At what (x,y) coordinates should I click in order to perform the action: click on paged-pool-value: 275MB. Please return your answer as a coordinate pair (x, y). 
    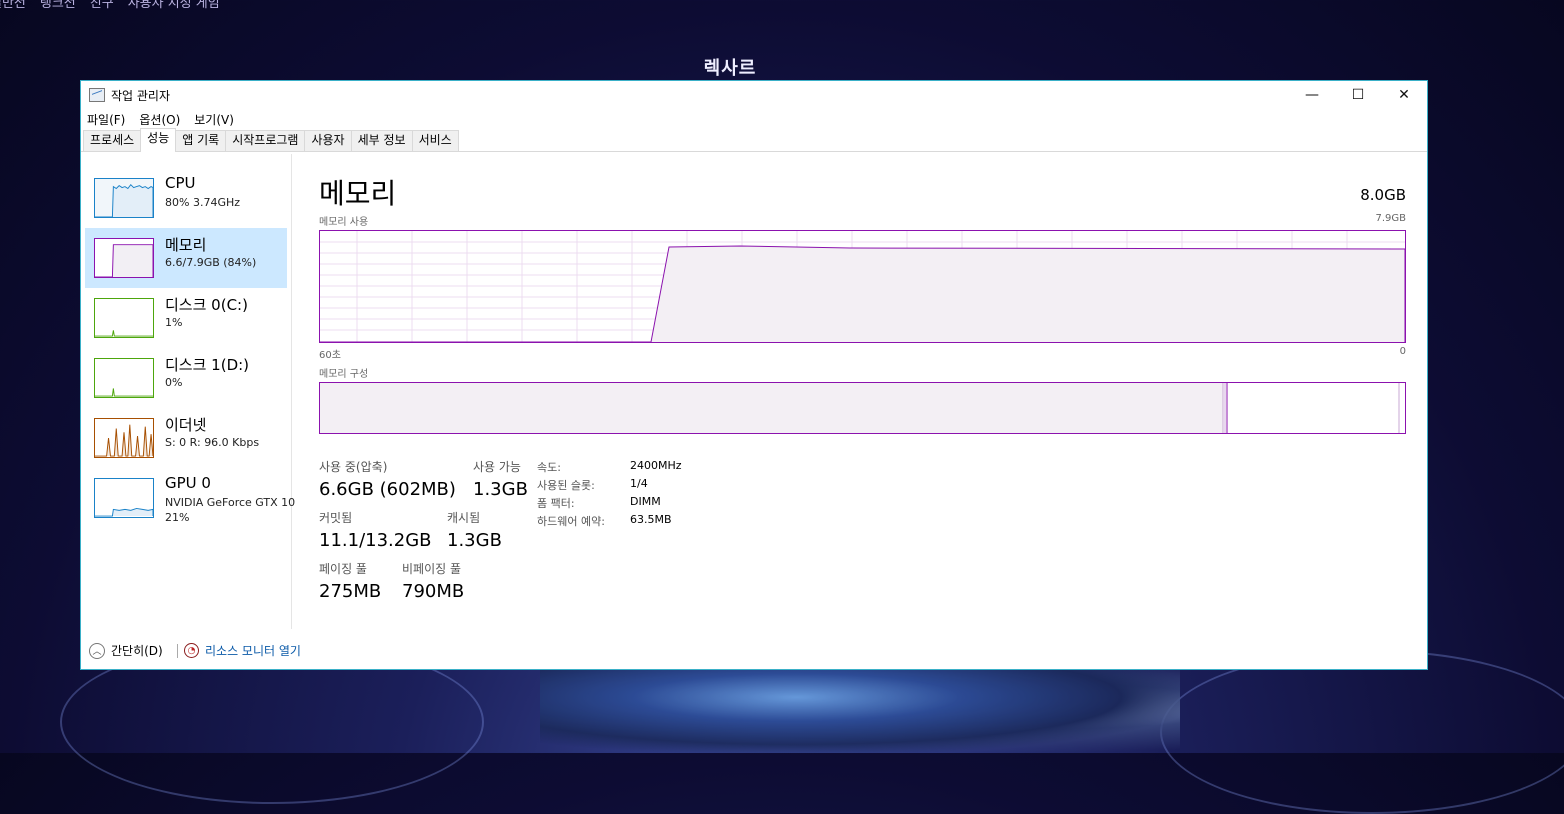
    Looking at the image, I should click on (350, 591).